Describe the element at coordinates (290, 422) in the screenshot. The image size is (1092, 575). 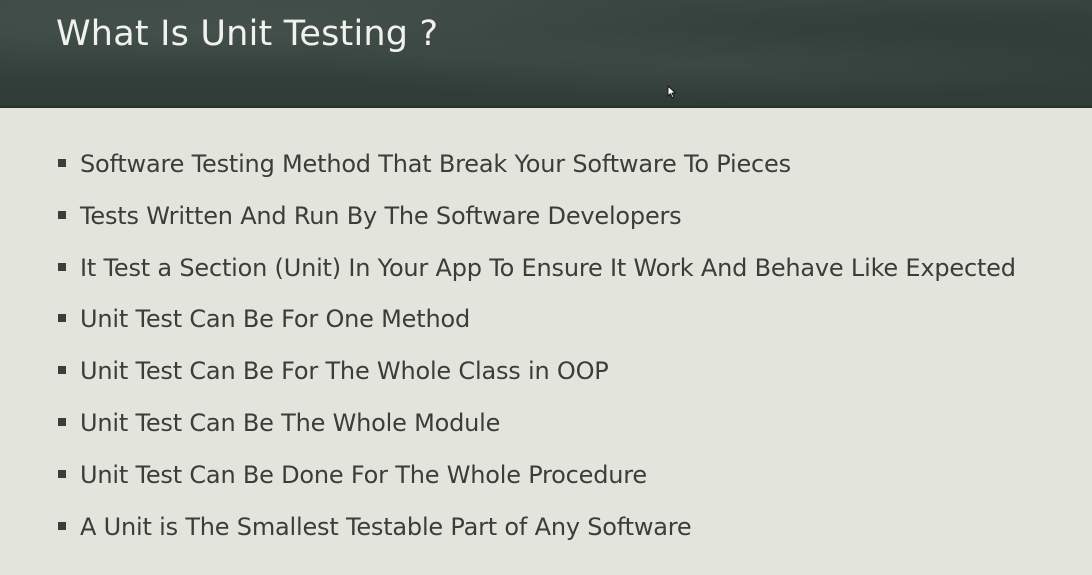
I see `bullet-text: Unit Test Can Be The Whole Module` at that location.